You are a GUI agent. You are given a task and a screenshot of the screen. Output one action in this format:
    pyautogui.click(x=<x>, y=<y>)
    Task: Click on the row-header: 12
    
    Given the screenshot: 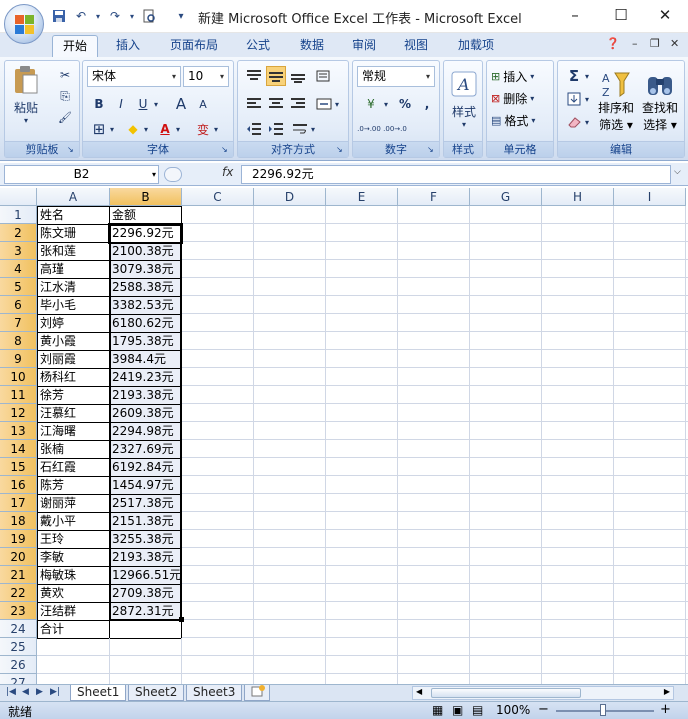 What is the action you would take?
    pyautogui.click(x=18, y=413)
    